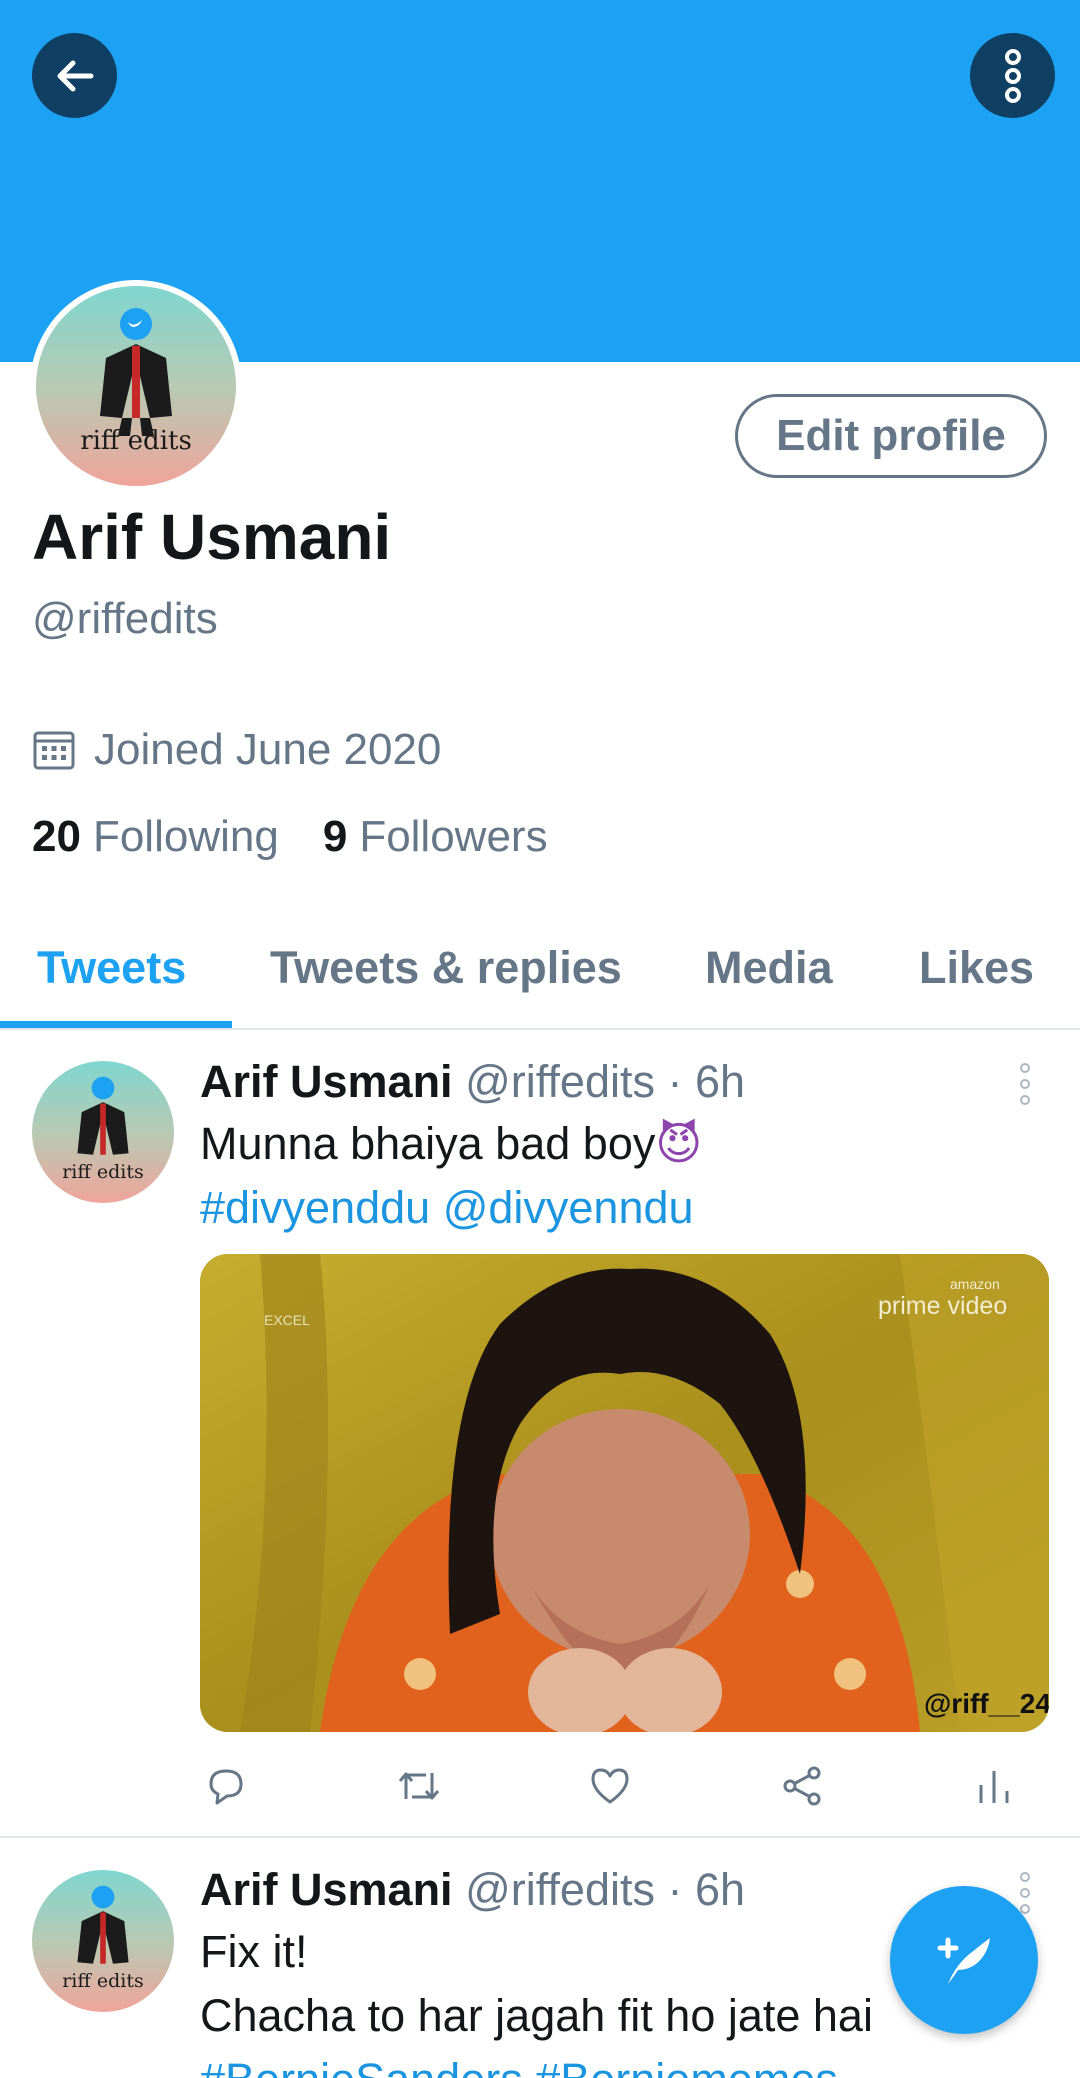 The image size is (1080, 2078). I want to click on following-link: 20 Following, so click(155, 837).